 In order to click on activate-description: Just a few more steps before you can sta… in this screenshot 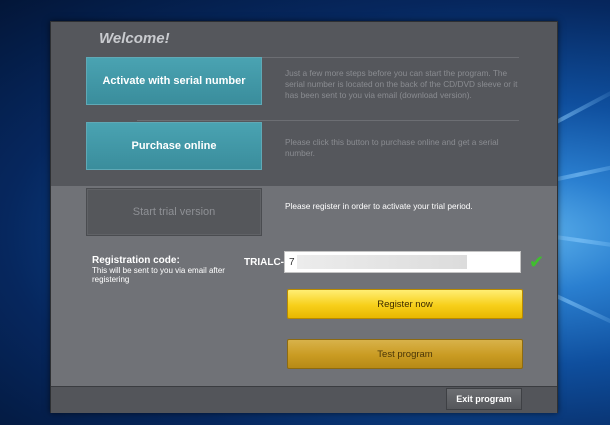, I will do `click(401, 84)`.